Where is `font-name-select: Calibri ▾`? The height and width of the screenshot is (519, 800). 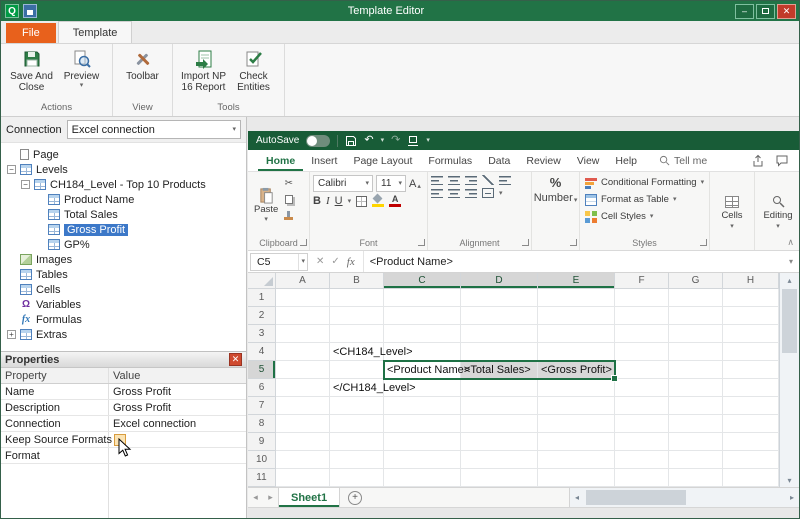
font-name-select: Calibri ▾ is located at coordinates (343, 183).